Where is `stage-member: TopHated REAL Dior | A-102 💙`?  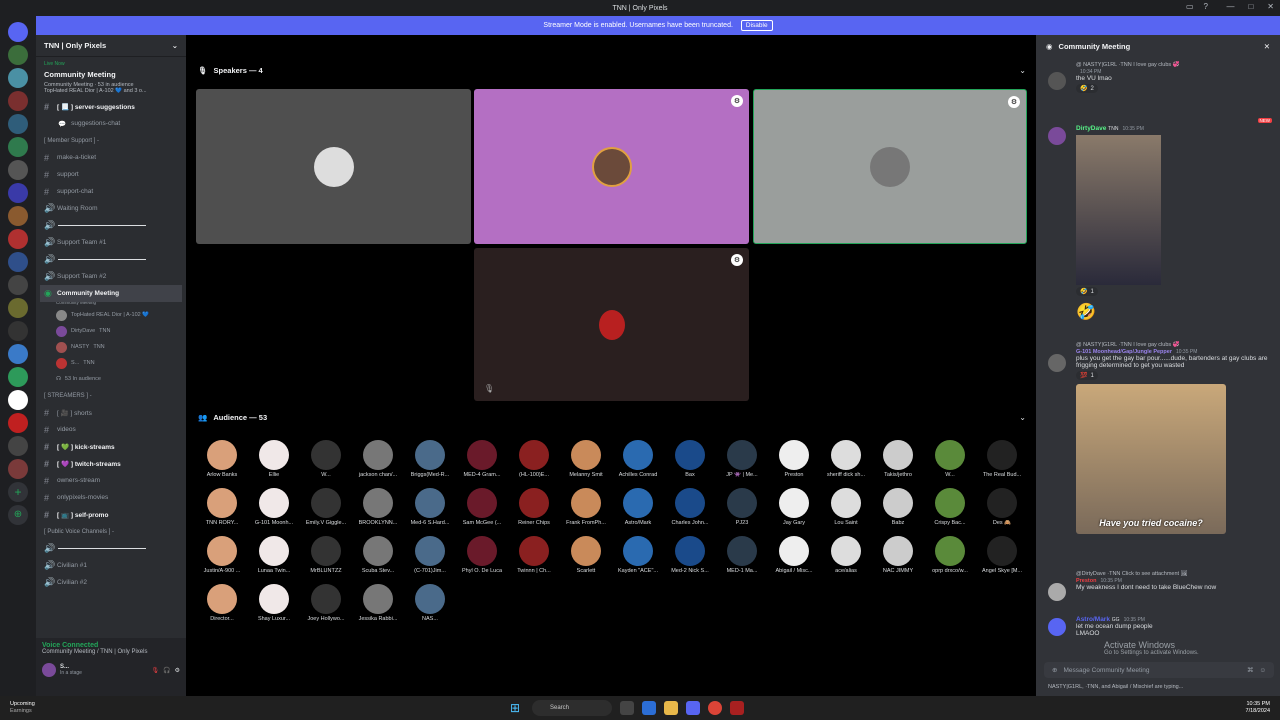
stage-member: TopHated REAL Dior | A-102 💙 is located at coordinates (111, 315).